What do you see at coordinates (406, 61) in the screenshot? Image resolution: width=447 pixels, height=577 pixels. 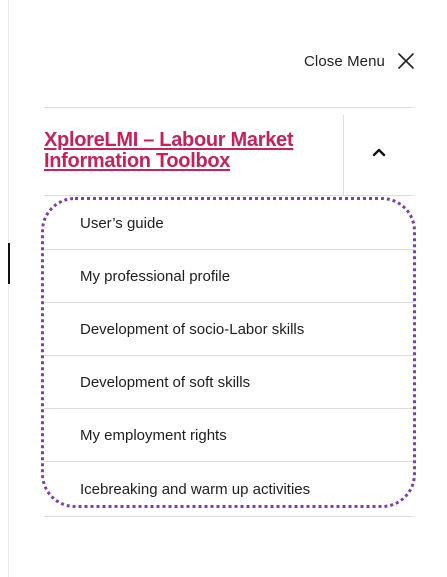 I see `close-icon` at bounding box center [406, 61].